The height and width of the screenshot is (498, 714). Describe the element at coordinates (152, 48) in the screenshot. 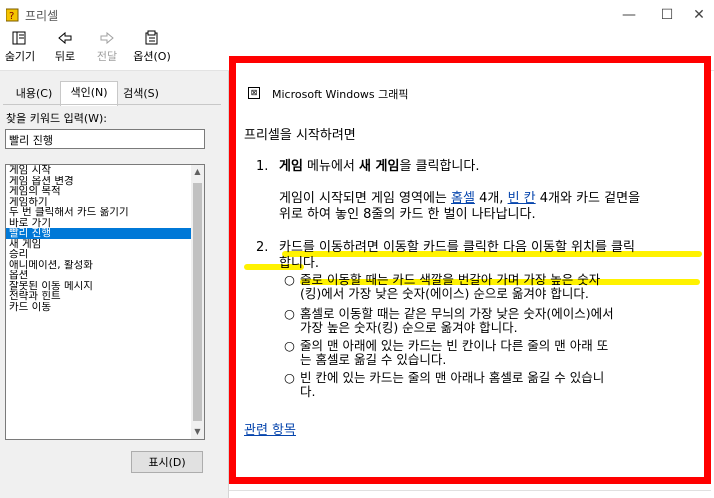

I see `options-button: 옵션(O)` at that location.